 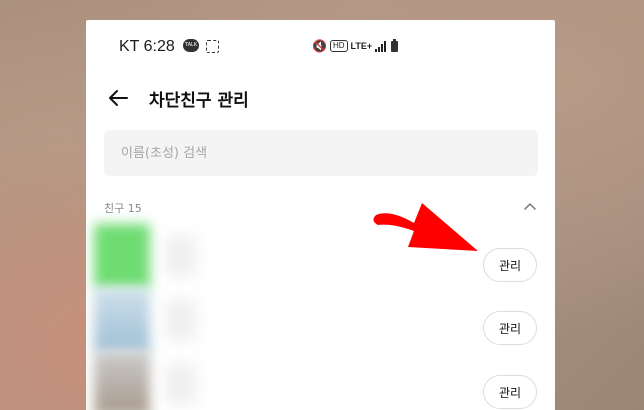 I want to click on back-arrow-icon, so click(x=118, y=98).